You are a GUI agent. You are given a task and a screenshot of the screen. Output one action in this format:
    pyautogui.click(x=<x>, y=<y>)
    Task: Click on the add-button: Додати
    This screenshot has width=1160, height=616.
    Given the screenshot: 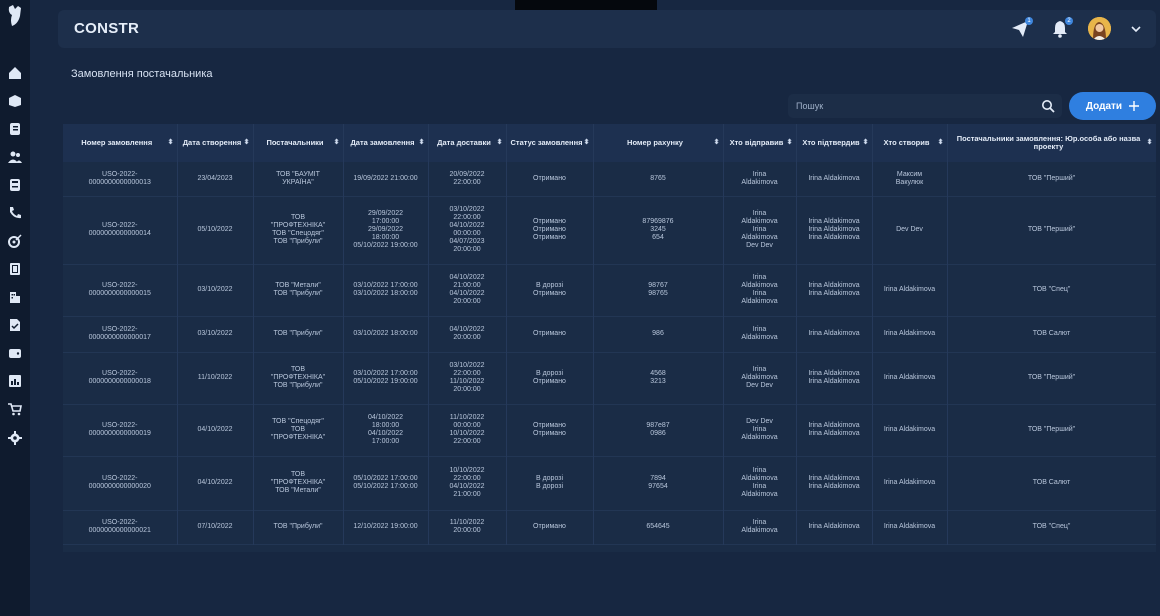 What is the action you would take?
    pyautogui.click(x=1112, y=106)
    